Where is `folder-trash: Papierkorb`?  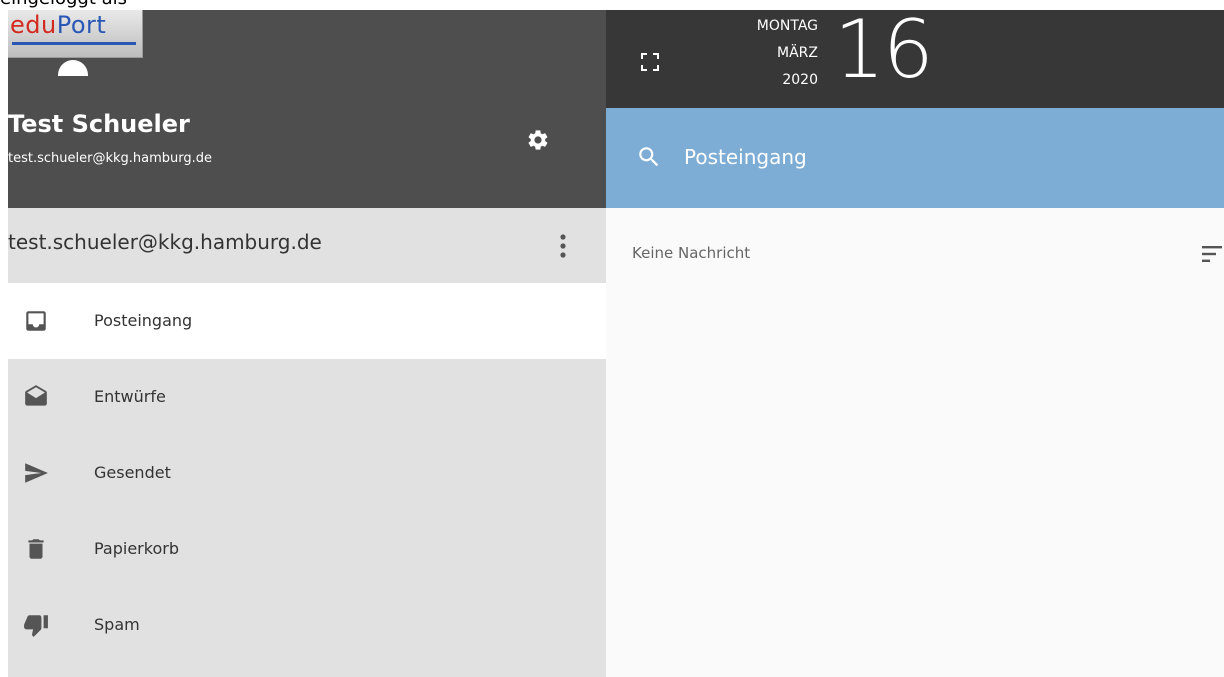 folder-trash: Papierkorb is located at coordinates (307, 549).